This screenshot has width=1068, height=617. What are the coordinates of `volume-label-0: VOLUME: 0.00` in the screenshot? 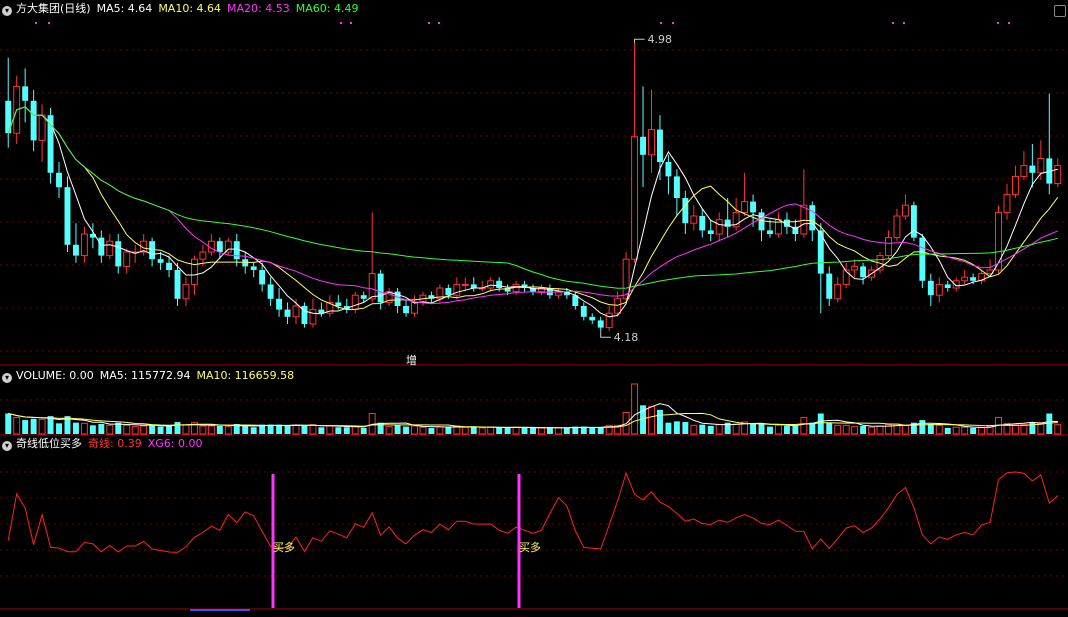 It's located at (55, 375).